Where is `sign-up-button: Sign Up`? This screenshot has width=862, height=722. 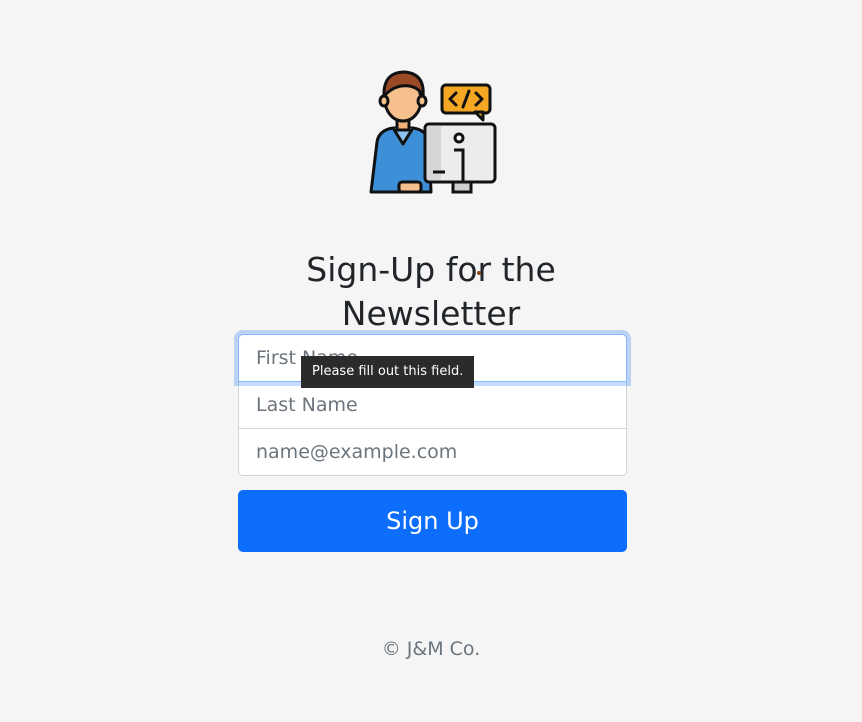
sign-up-button: Sign Up is located at coordinates (432, 521).